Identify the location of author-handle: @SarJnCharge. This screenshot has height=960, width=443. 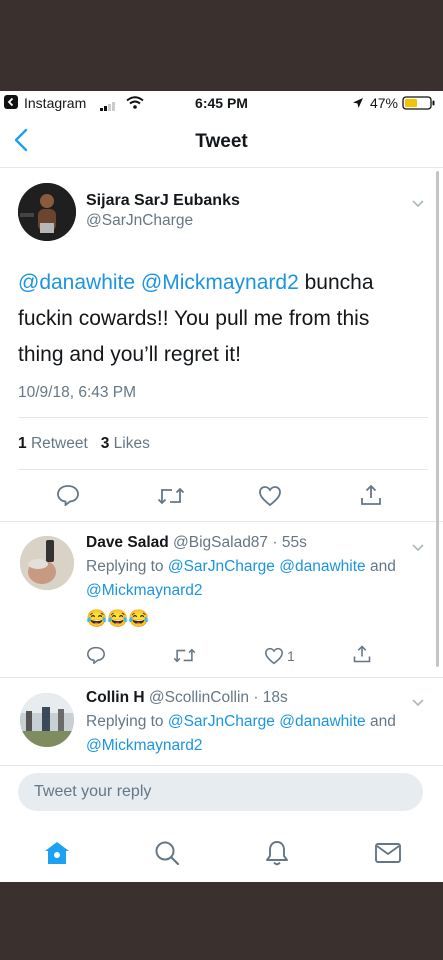
(139, 221).